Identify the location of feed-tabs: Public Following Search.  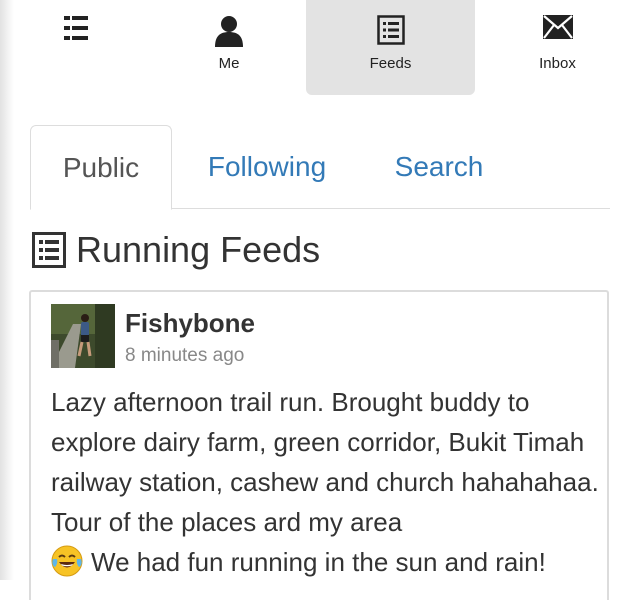
(320, 167).